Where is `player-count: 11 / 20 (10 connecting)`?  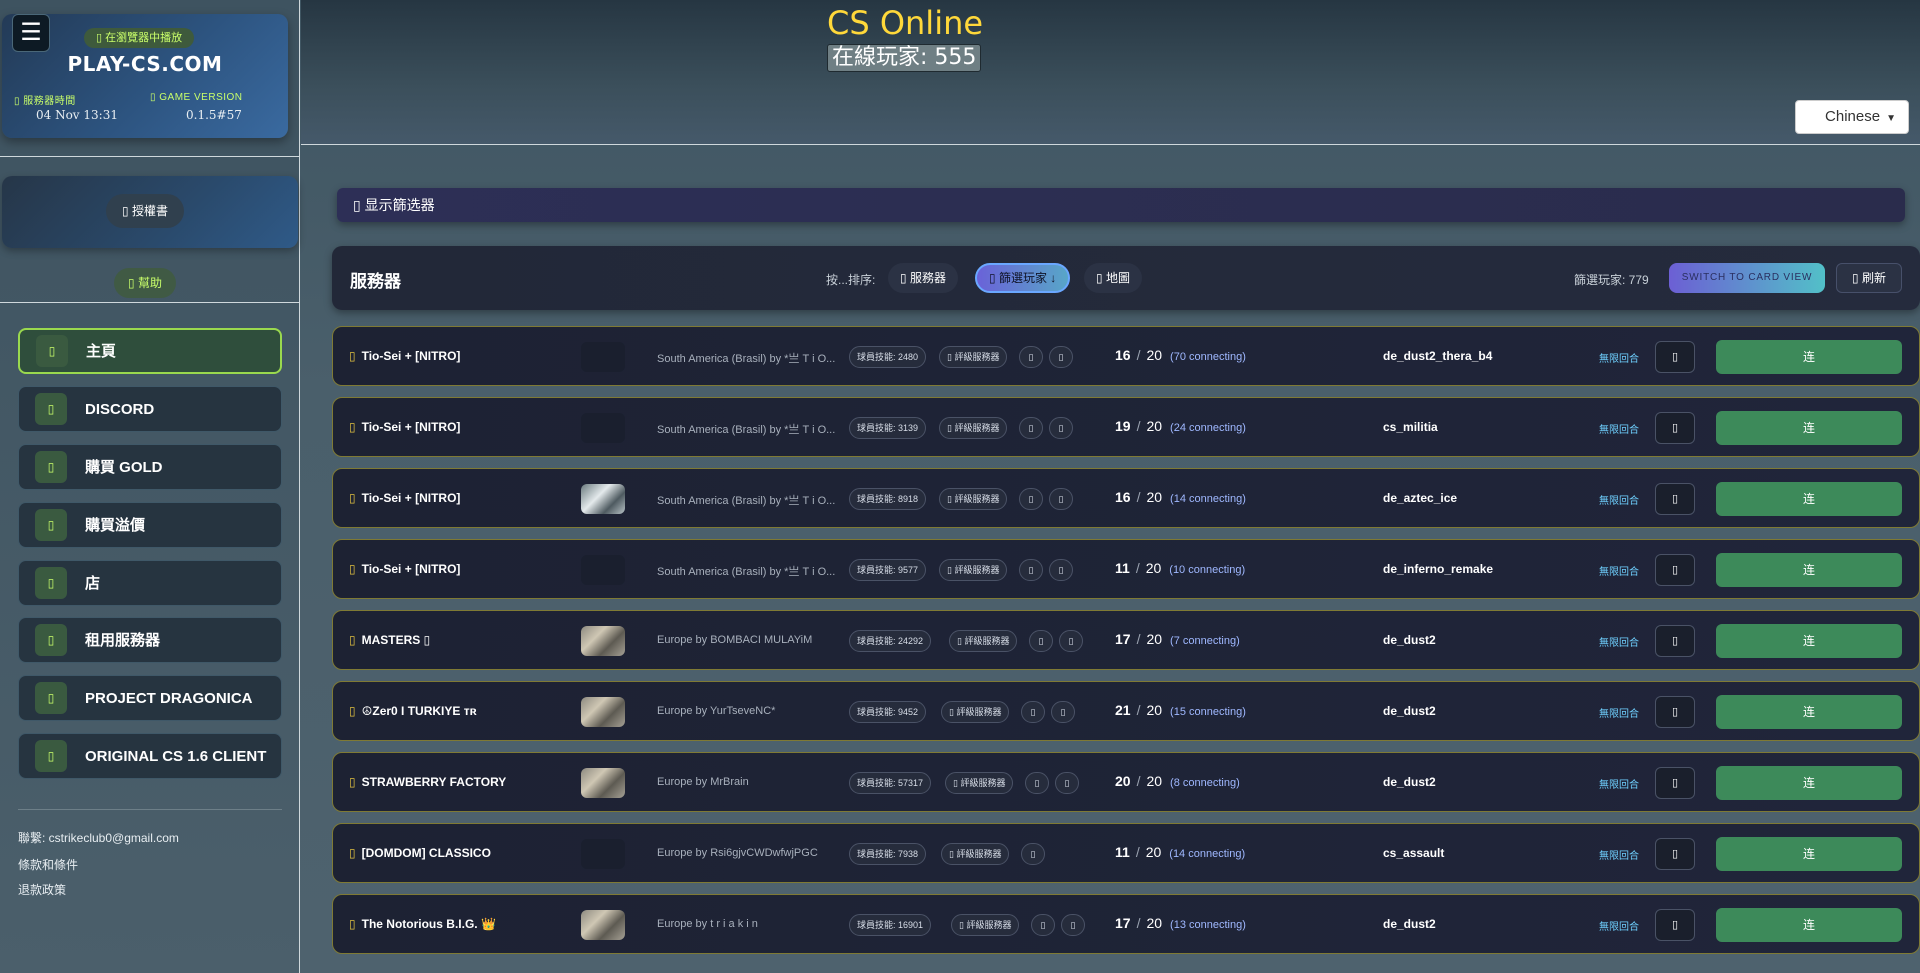
player-count: 11 / 20 (10 connecting) is located at coordinates (1180, 568).